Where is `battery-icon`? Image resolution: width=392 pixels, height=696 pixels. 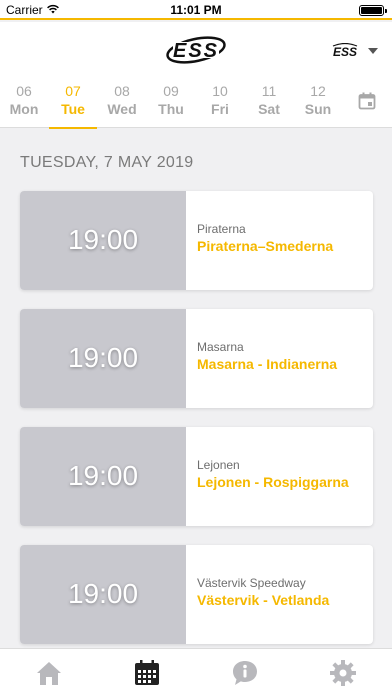 battery-icon is located at coordinates (373, 10).